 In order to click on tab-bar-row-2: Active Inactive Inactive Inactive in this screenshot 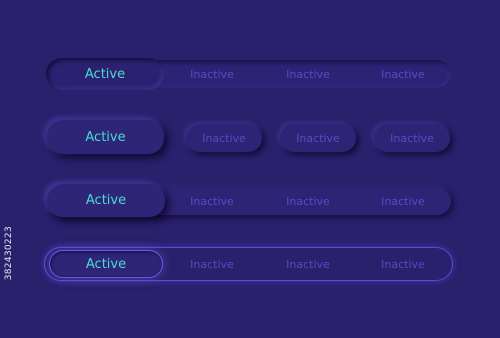, I will do `click(250, 138)`.